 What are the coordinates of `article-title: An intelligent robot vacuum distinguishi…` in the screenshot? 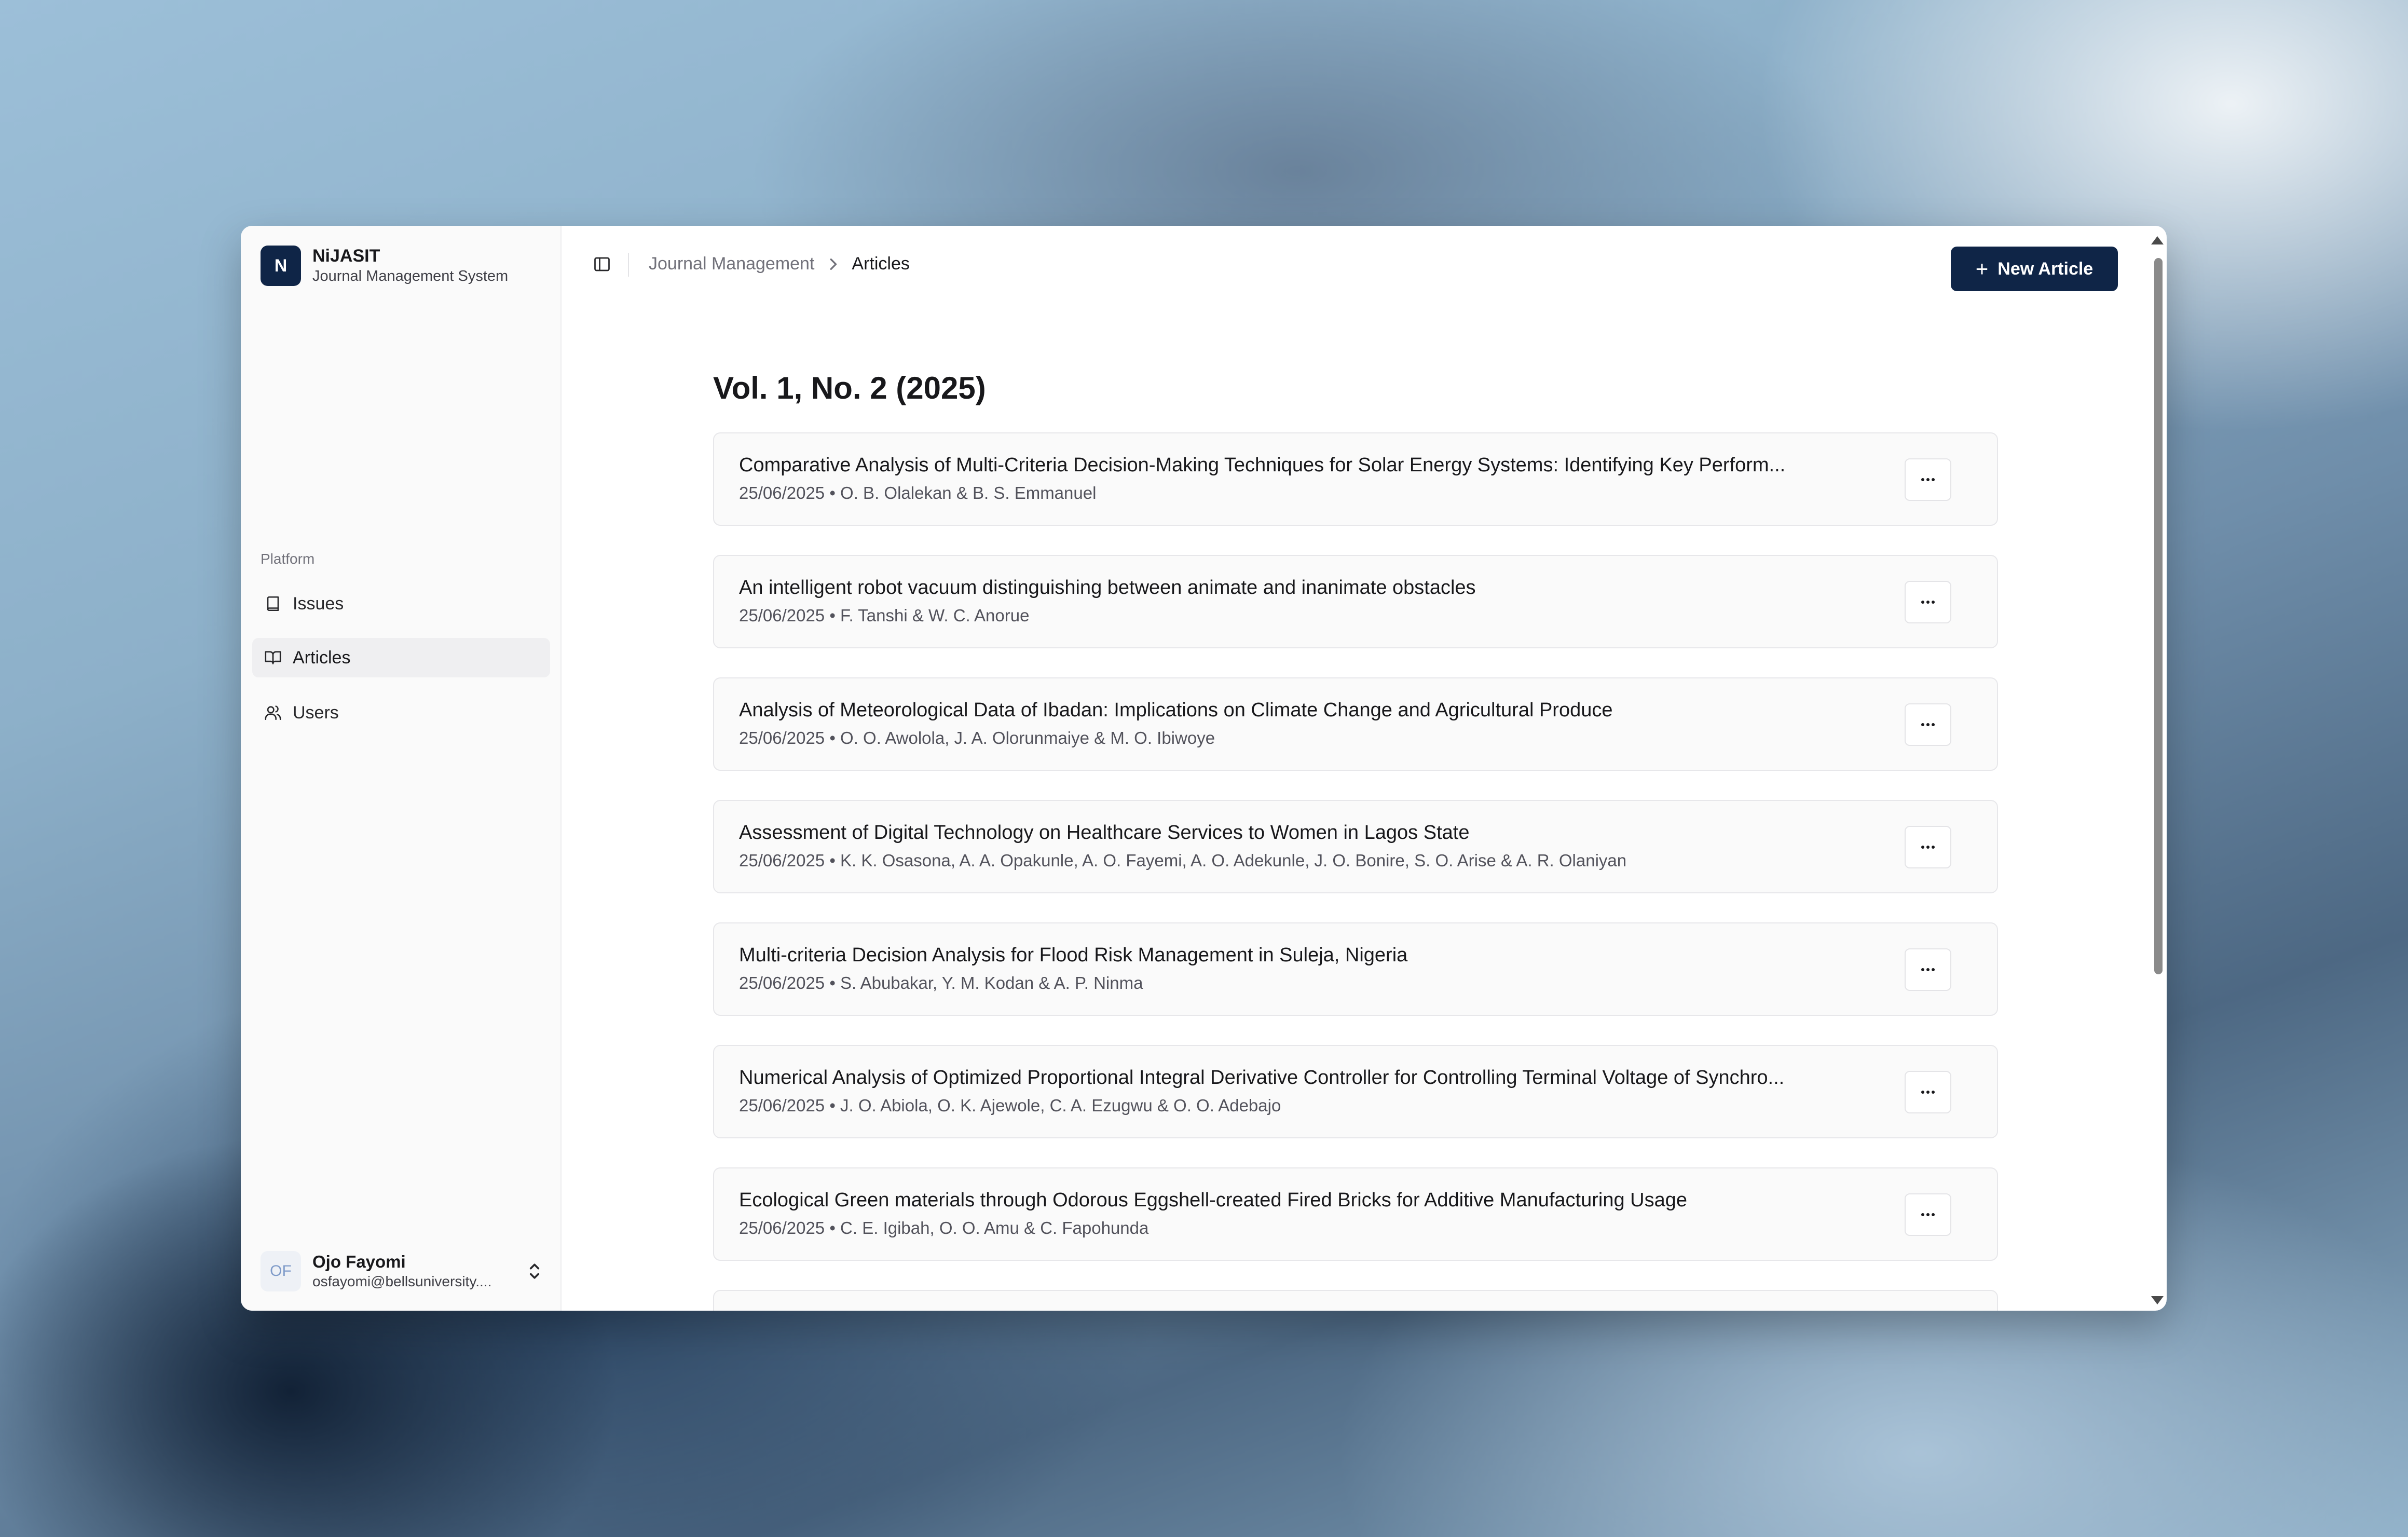 It's located at (1317, 588).